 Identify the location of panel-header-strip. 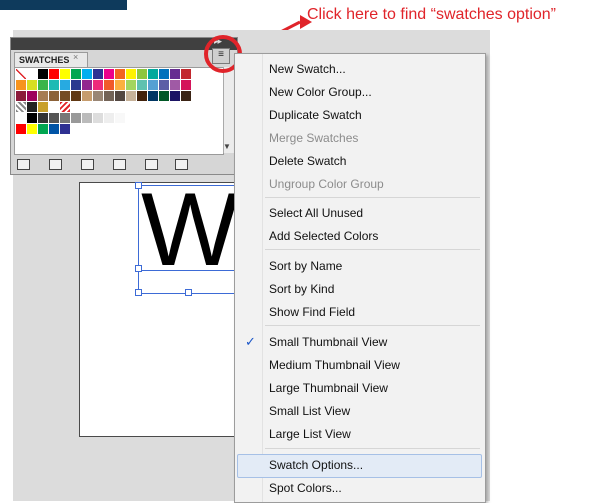
(124, 44).